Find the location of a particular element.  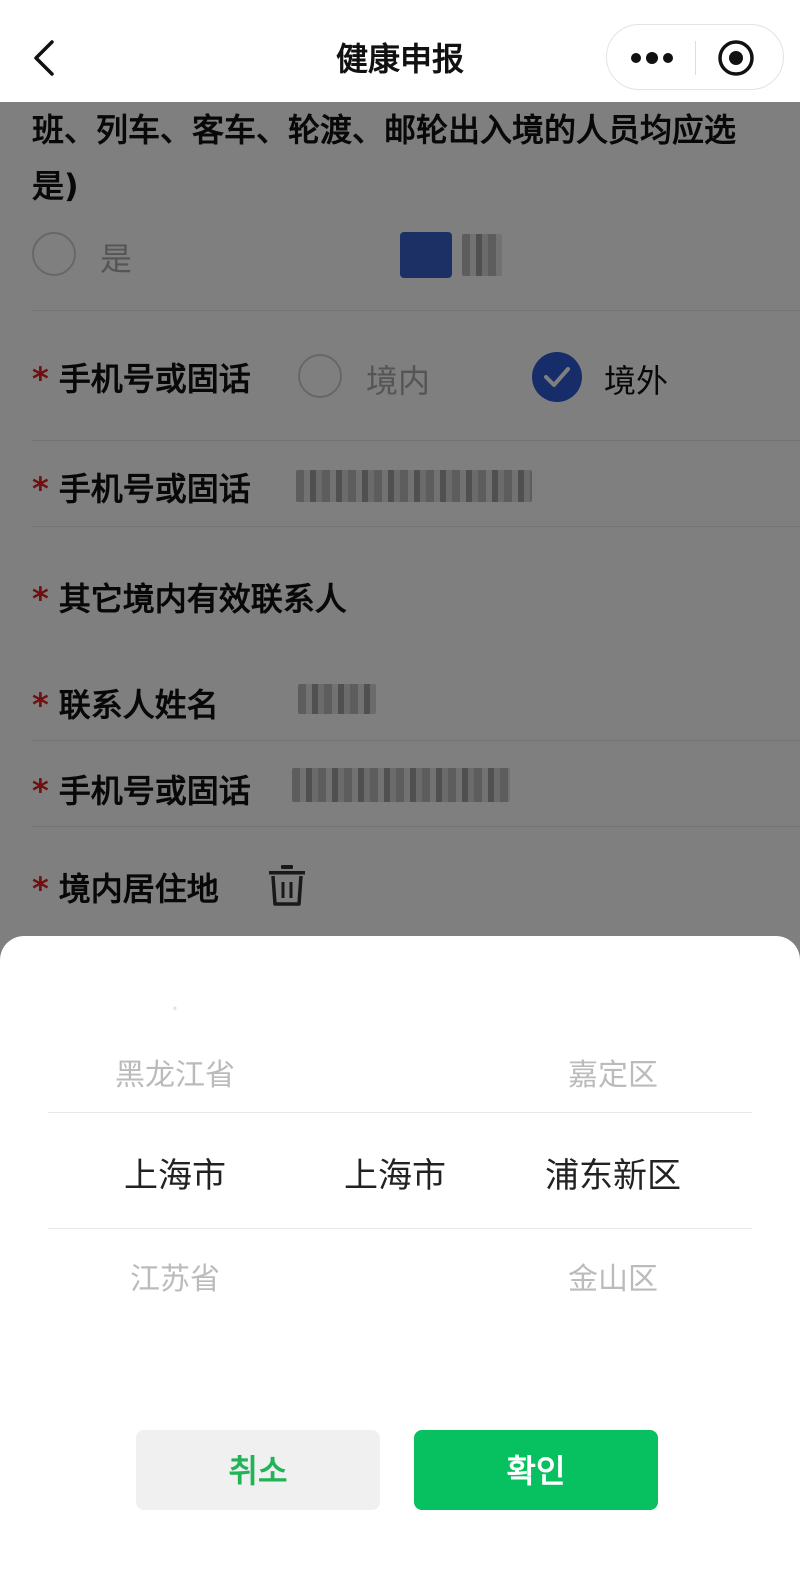

district-option: 嘉定区 is located at coordinates (613, 1072).